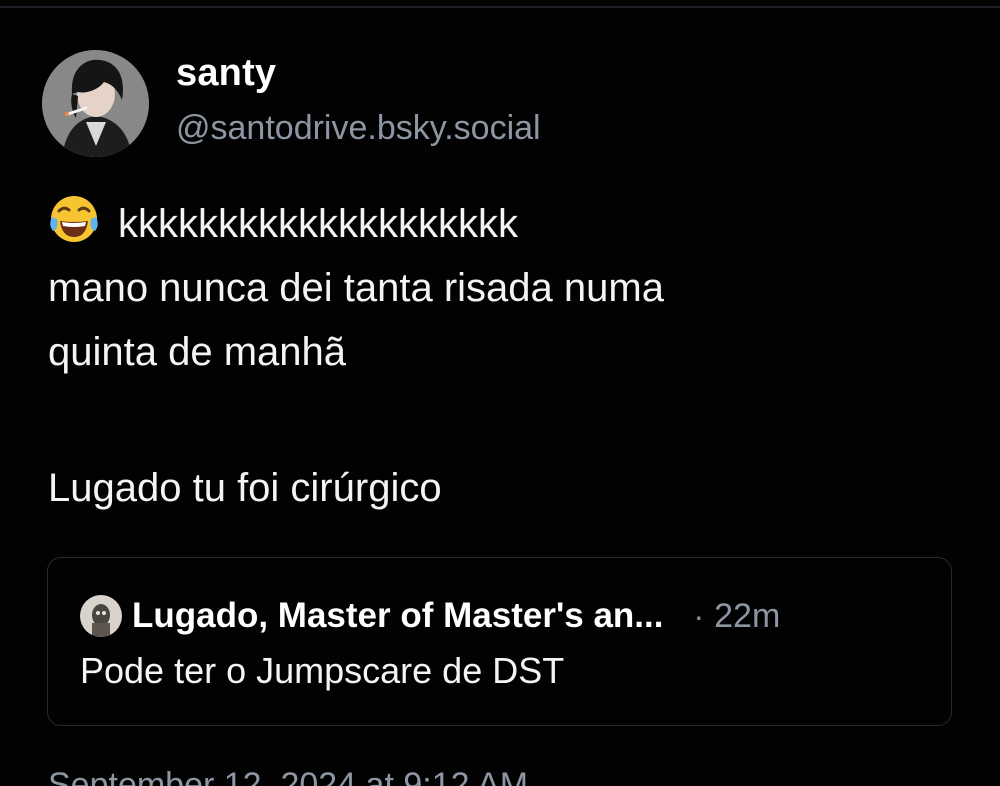  What do you see at coordinates (356, 288) in the screenshot?
I see `post-line-2: mano nunca dei tanta risada numa` at bounding box center [356, 288].